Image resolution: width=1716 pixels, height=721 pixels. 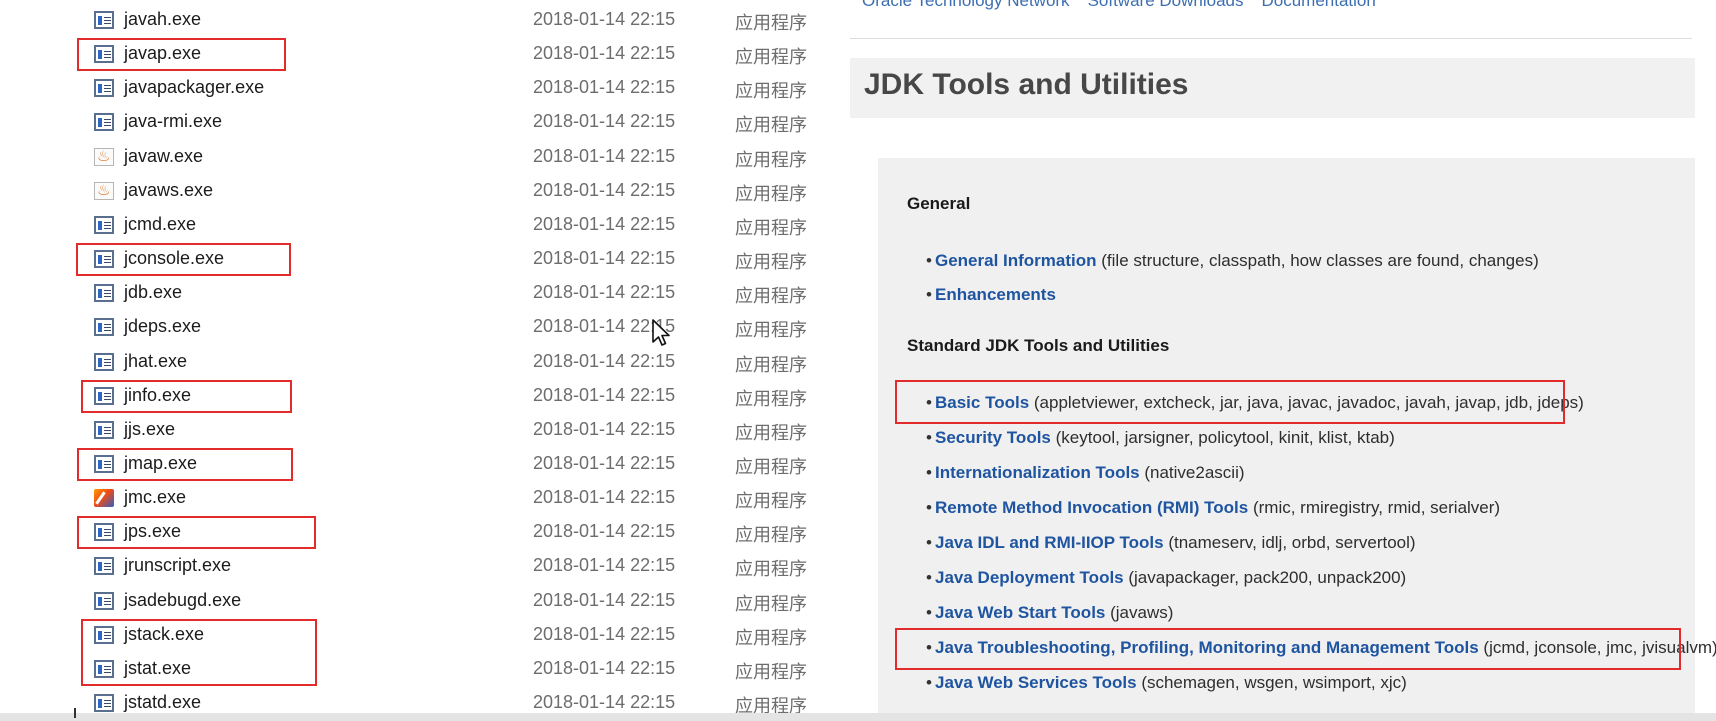 What do you see at coordinates (1036, 682) in the screenshot?
I see `doc-link: Java Web Services Tools` at bounding box center [1036, 682].